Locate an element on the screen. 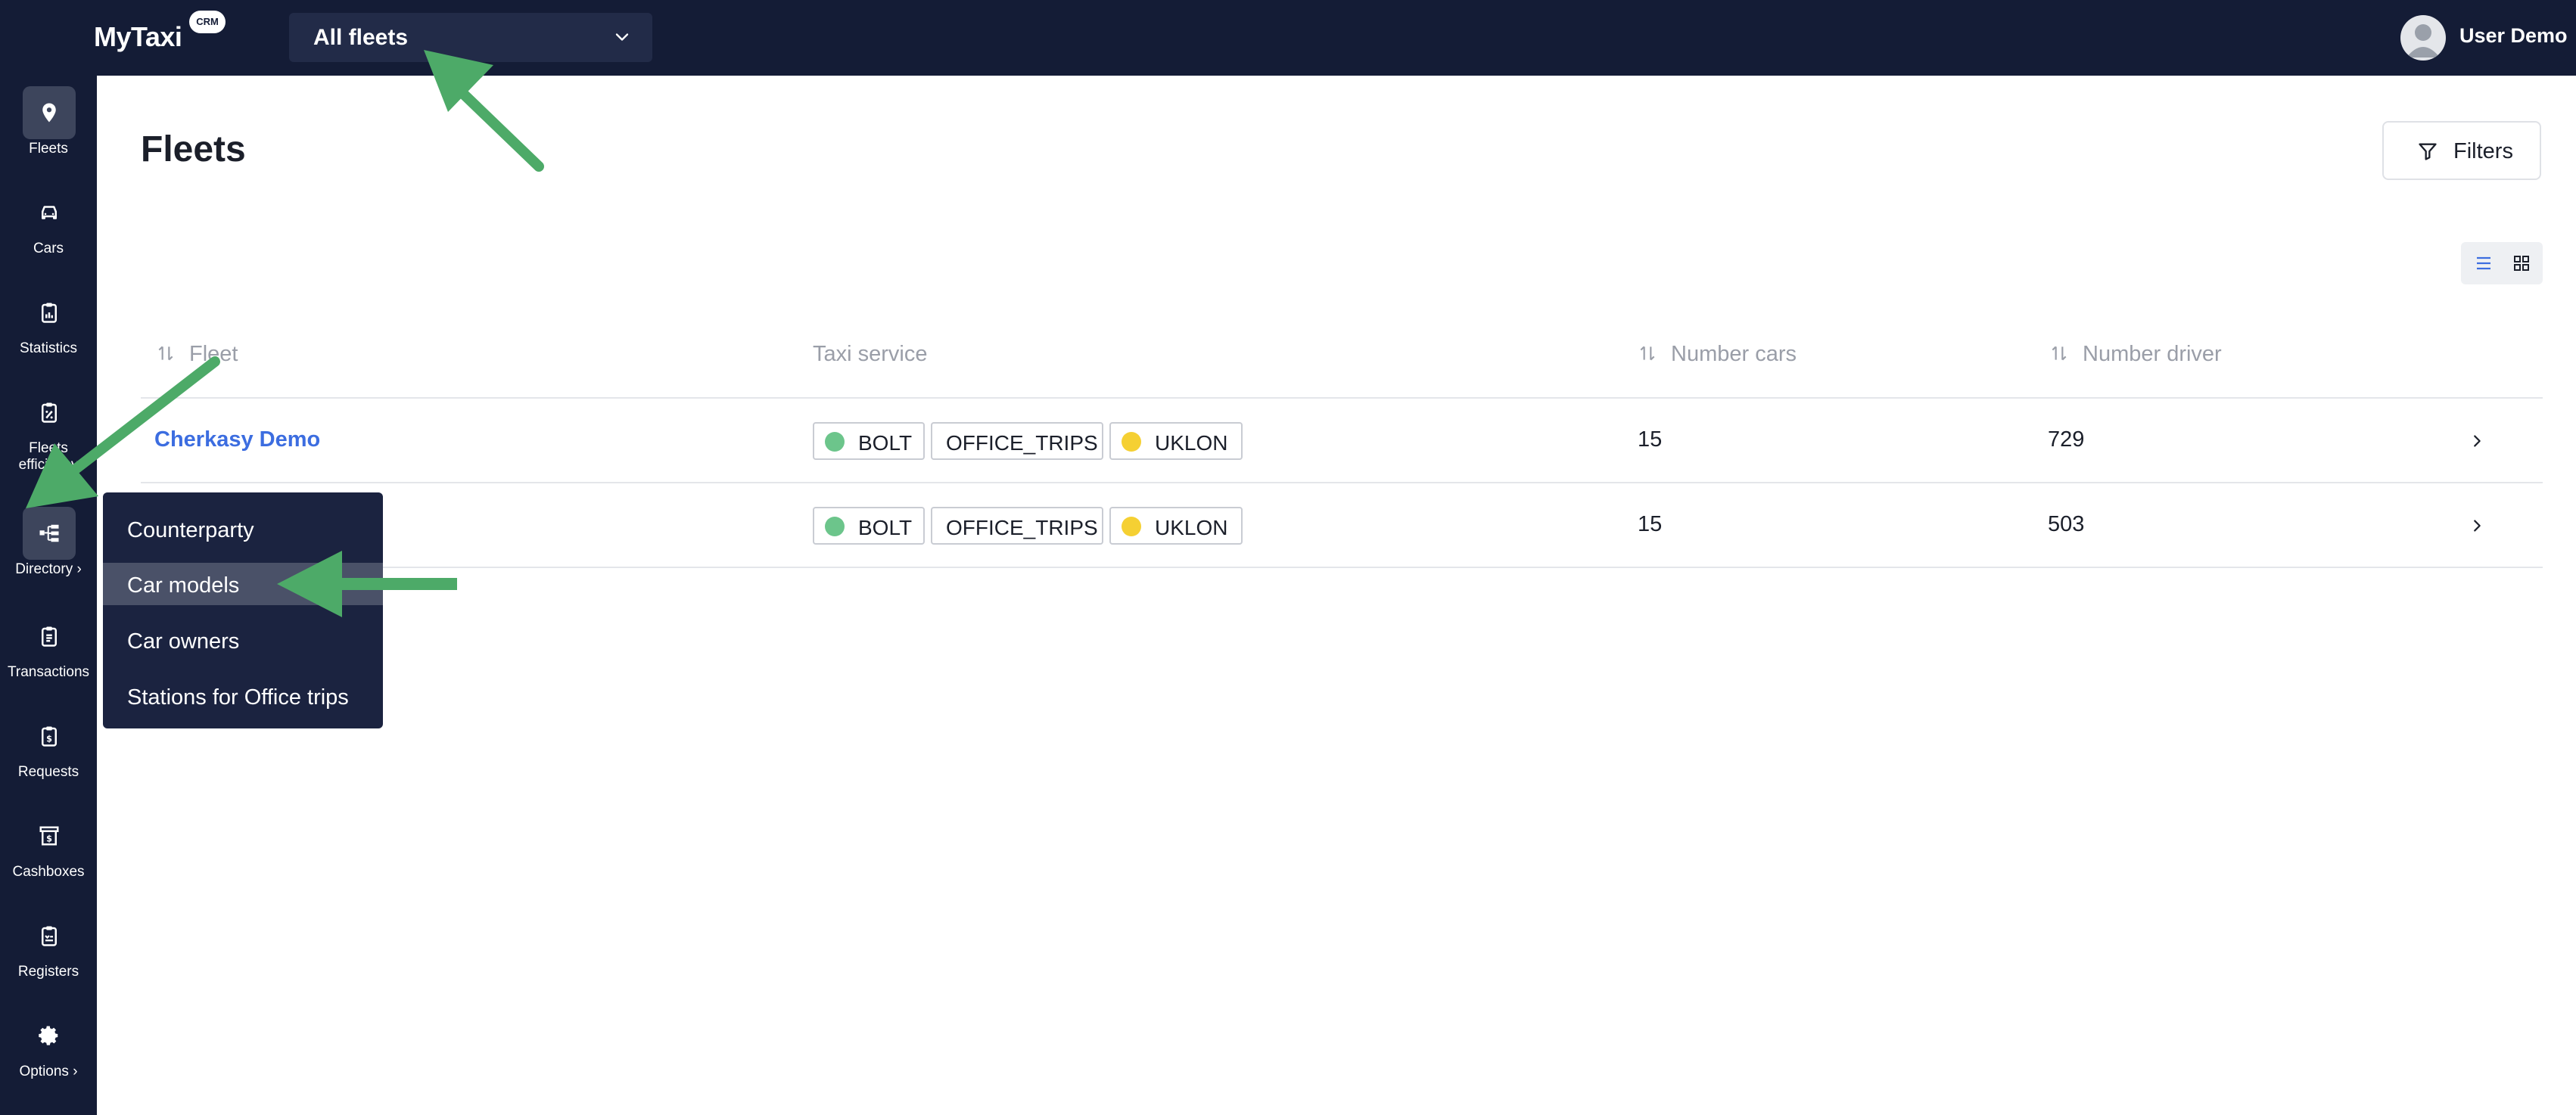 Image resolution: width=2576 pixels, height=1115 pixels. annotation-arrows is located at coordinates (285, 333).